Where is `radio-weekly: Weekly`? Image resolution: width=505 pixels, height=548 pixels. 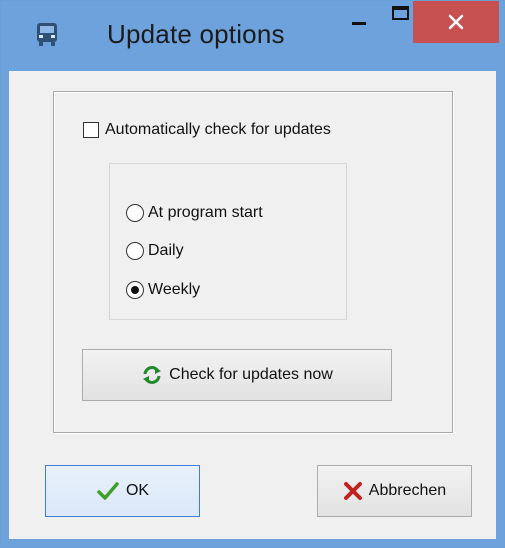 radio-weekly: Weekly is located at coordinates (163, 290).